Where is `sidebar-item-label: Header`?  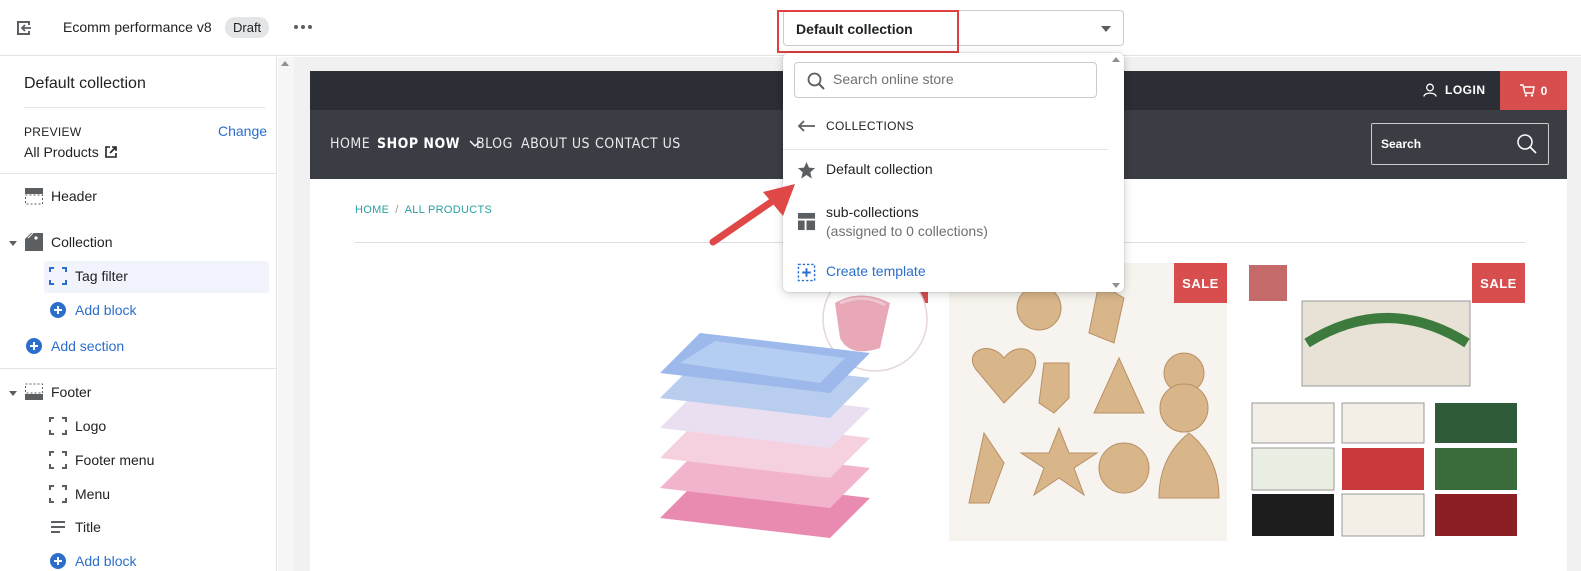
sidebar-item-label: Header is located at coordinates (74, 196).